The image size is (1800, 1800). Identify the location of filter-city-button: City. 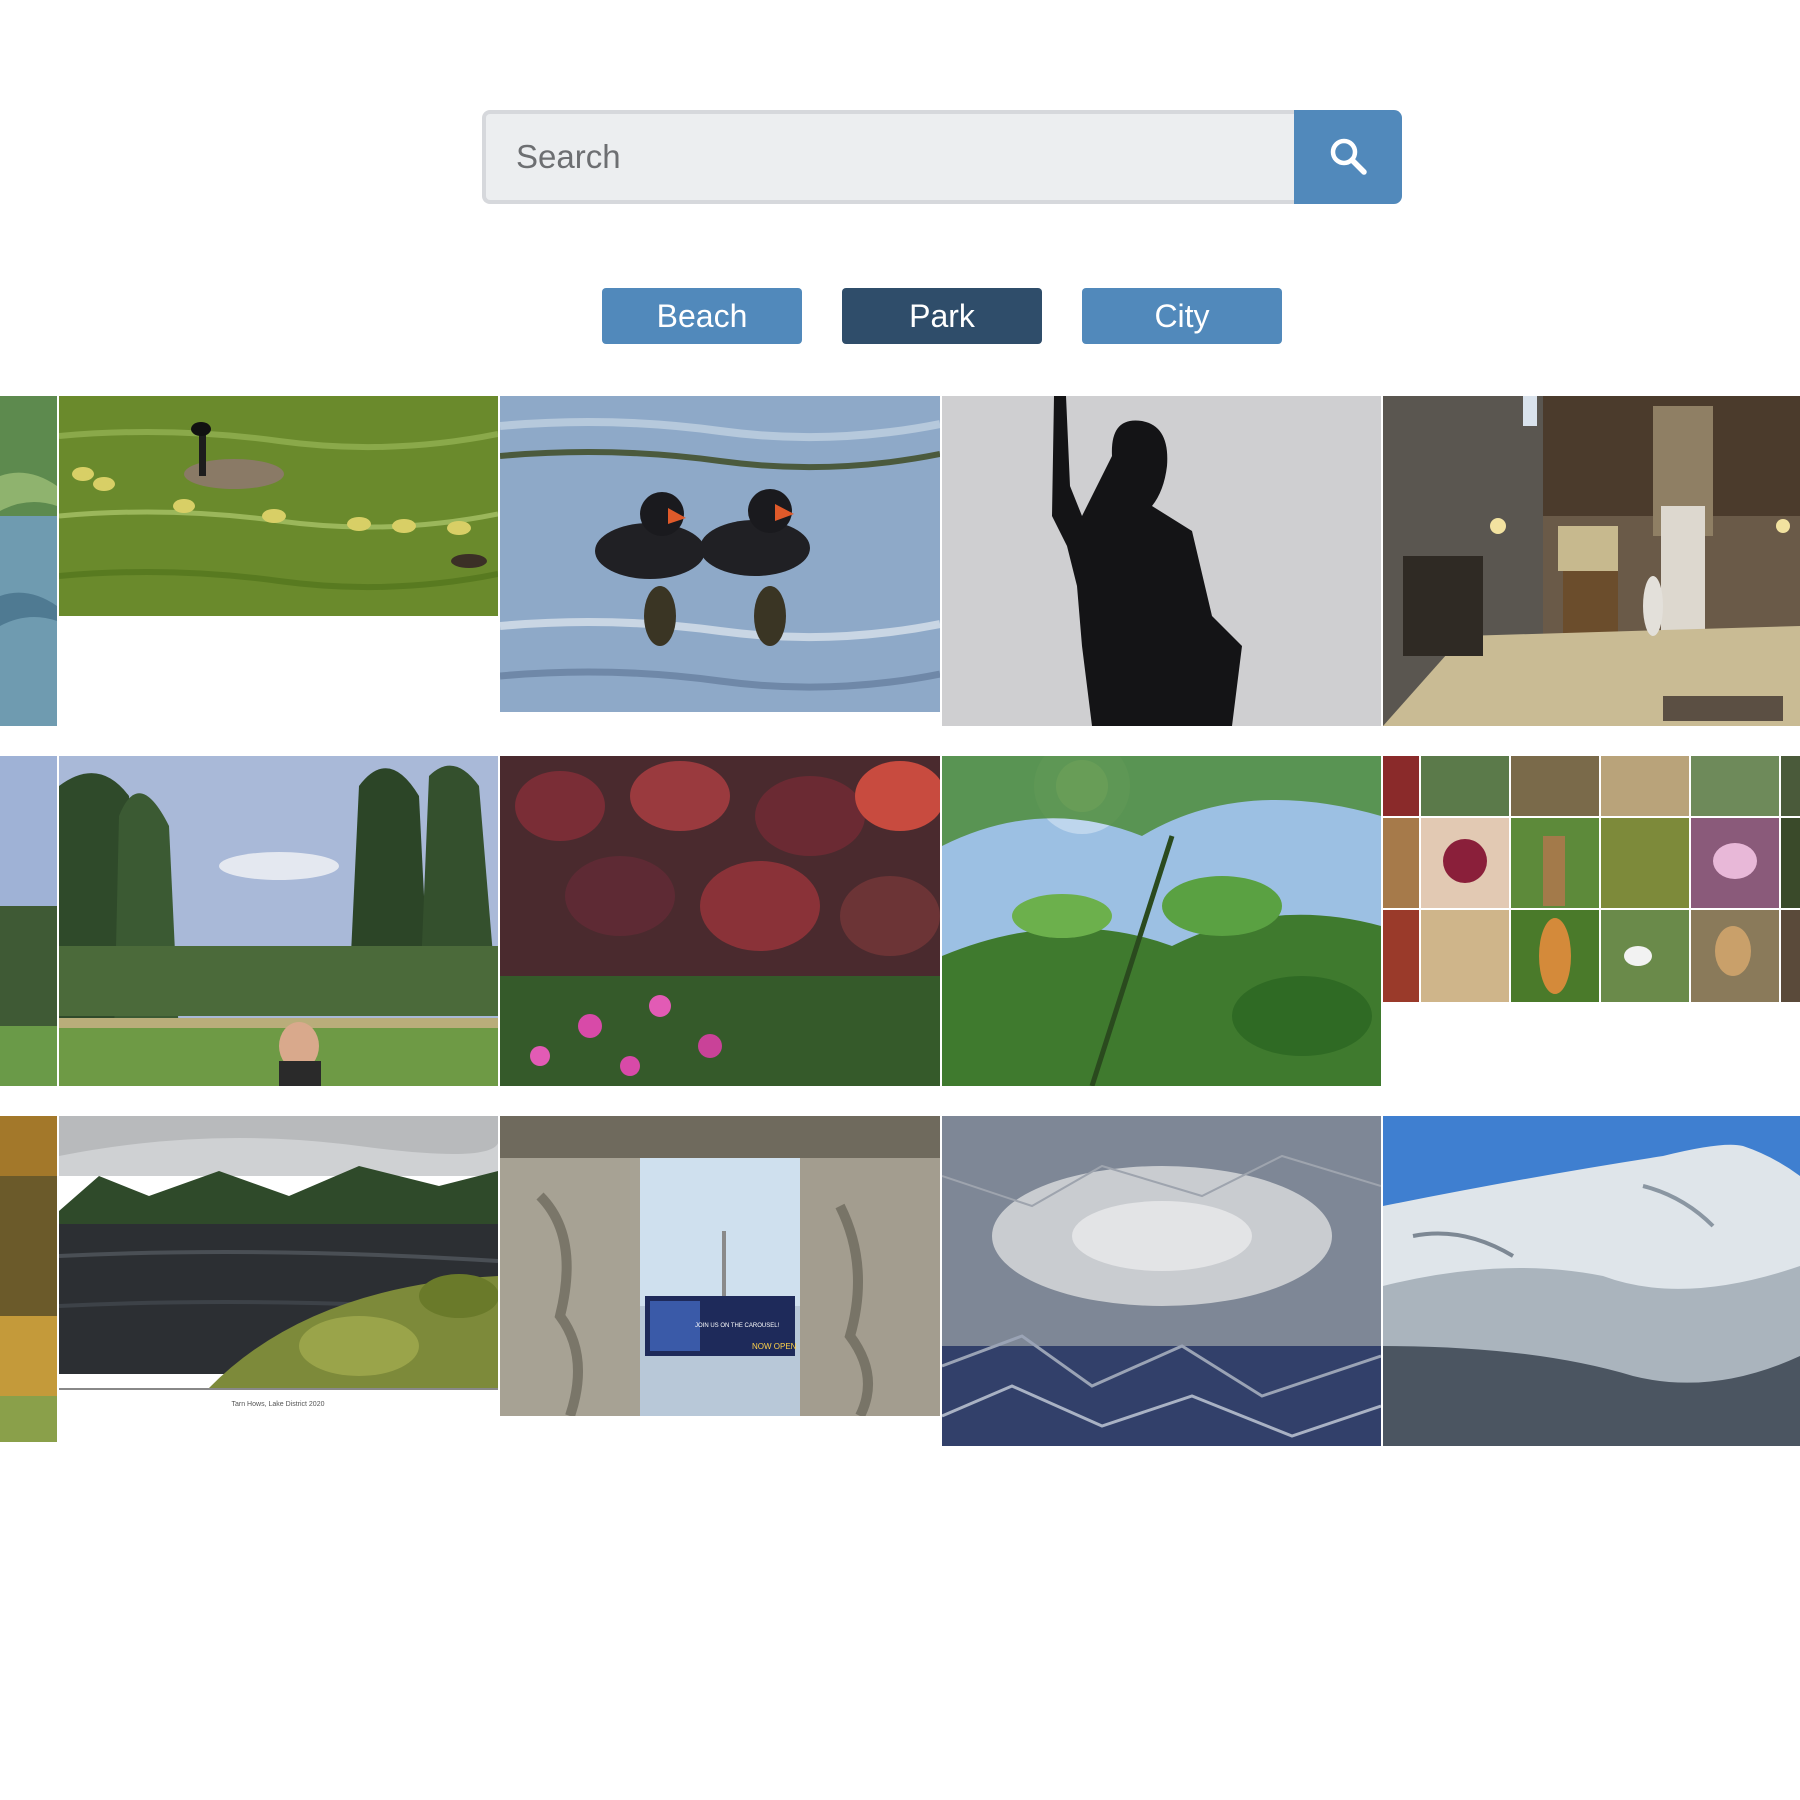
(1182, 316).